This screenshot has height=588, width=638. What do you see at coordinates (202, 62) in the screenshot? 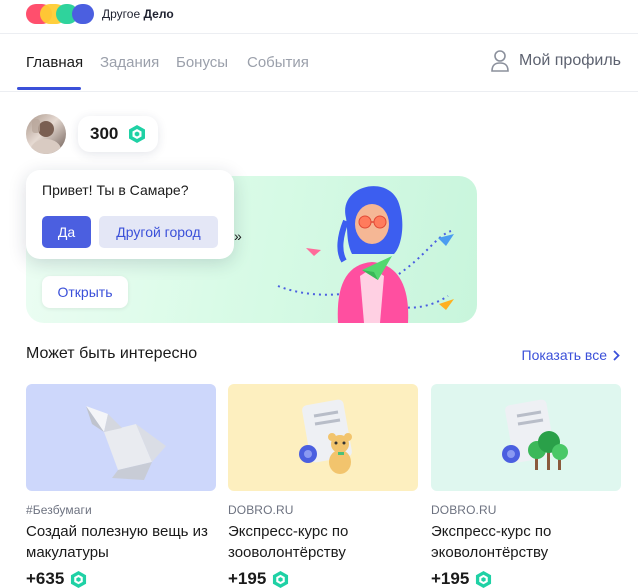
I see `tab-bonuses: Бонусы` at bounding box center [202, 62].